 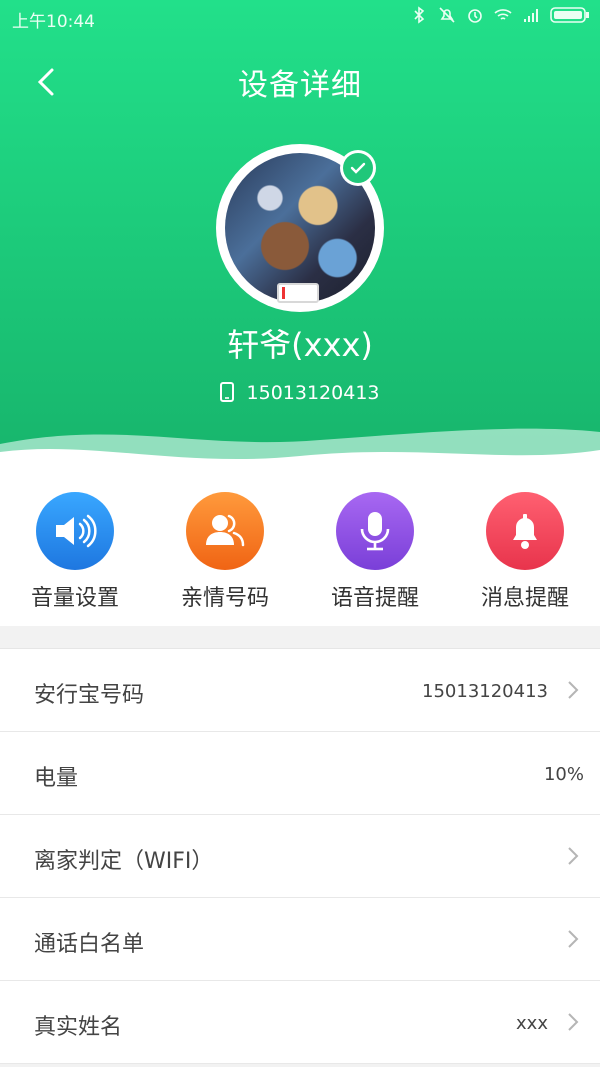 I want to click on check-icon, so click(x=358, y=168).